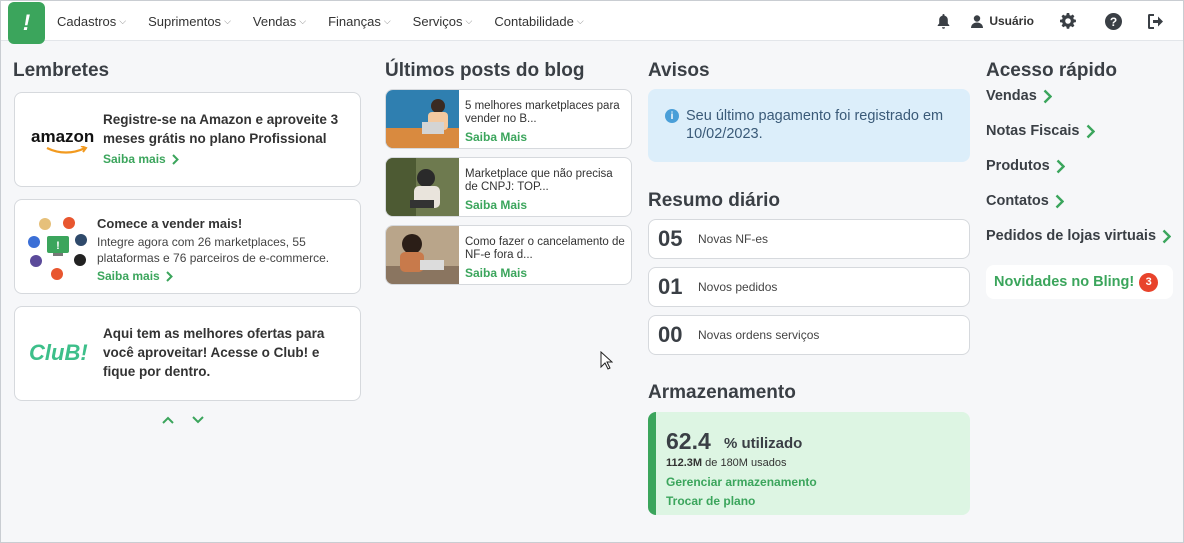  I want to click on bell-icon, so click(943, 21).